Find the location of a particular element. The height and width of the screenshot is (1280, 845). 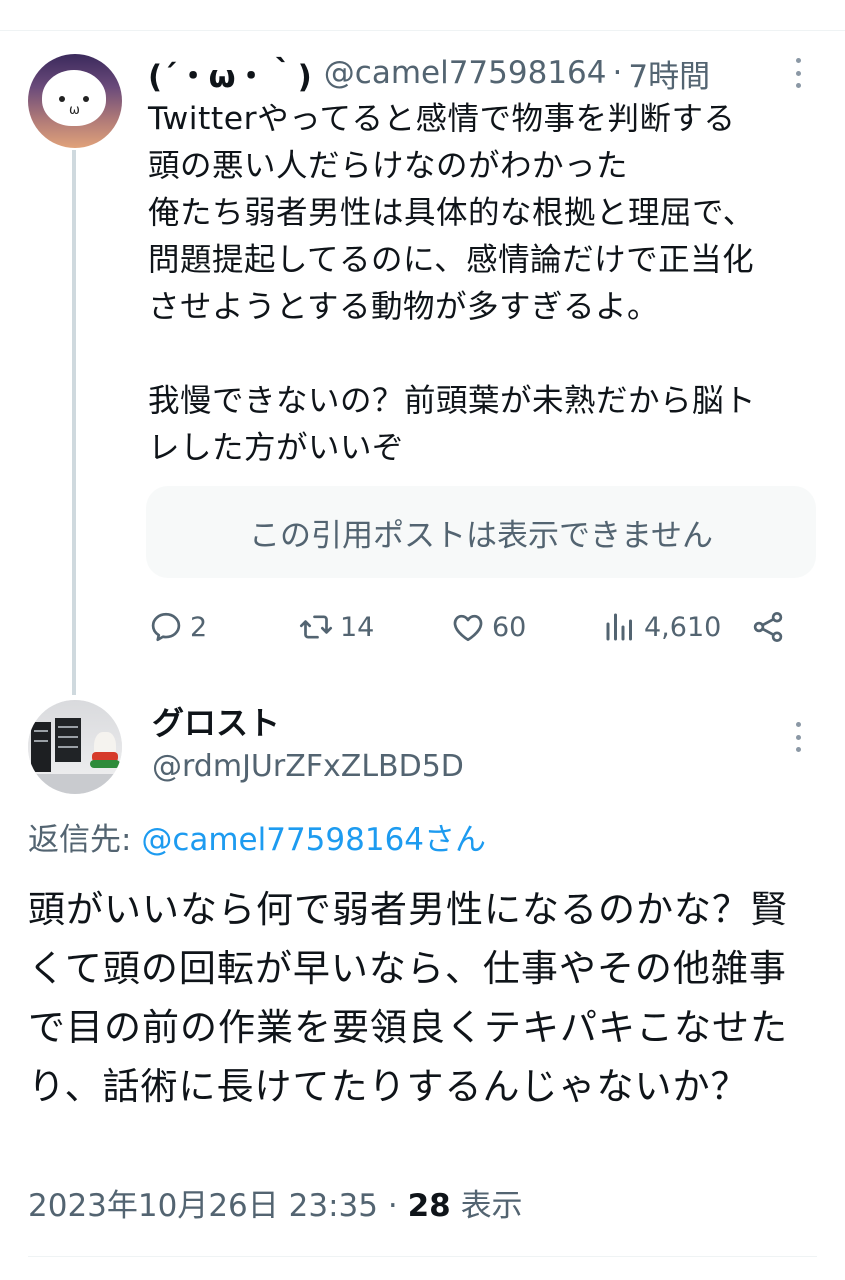

repost-button: 14 is located at coordinates (336, 627).